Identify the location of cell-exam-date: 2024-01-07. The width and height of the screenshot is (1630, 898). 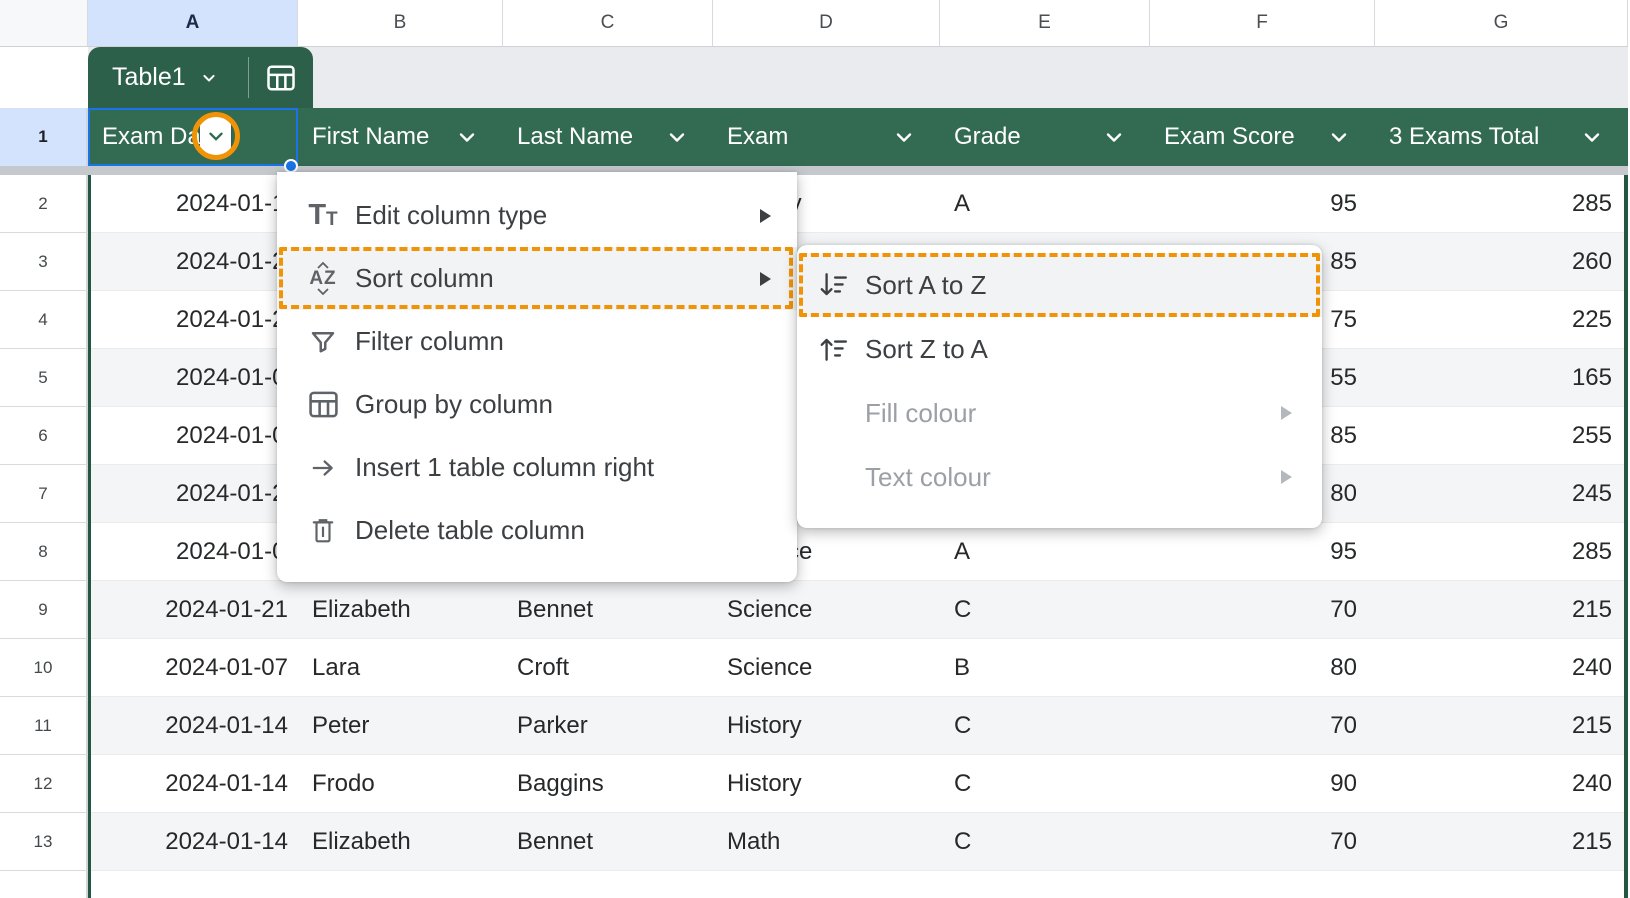
(192, 668).